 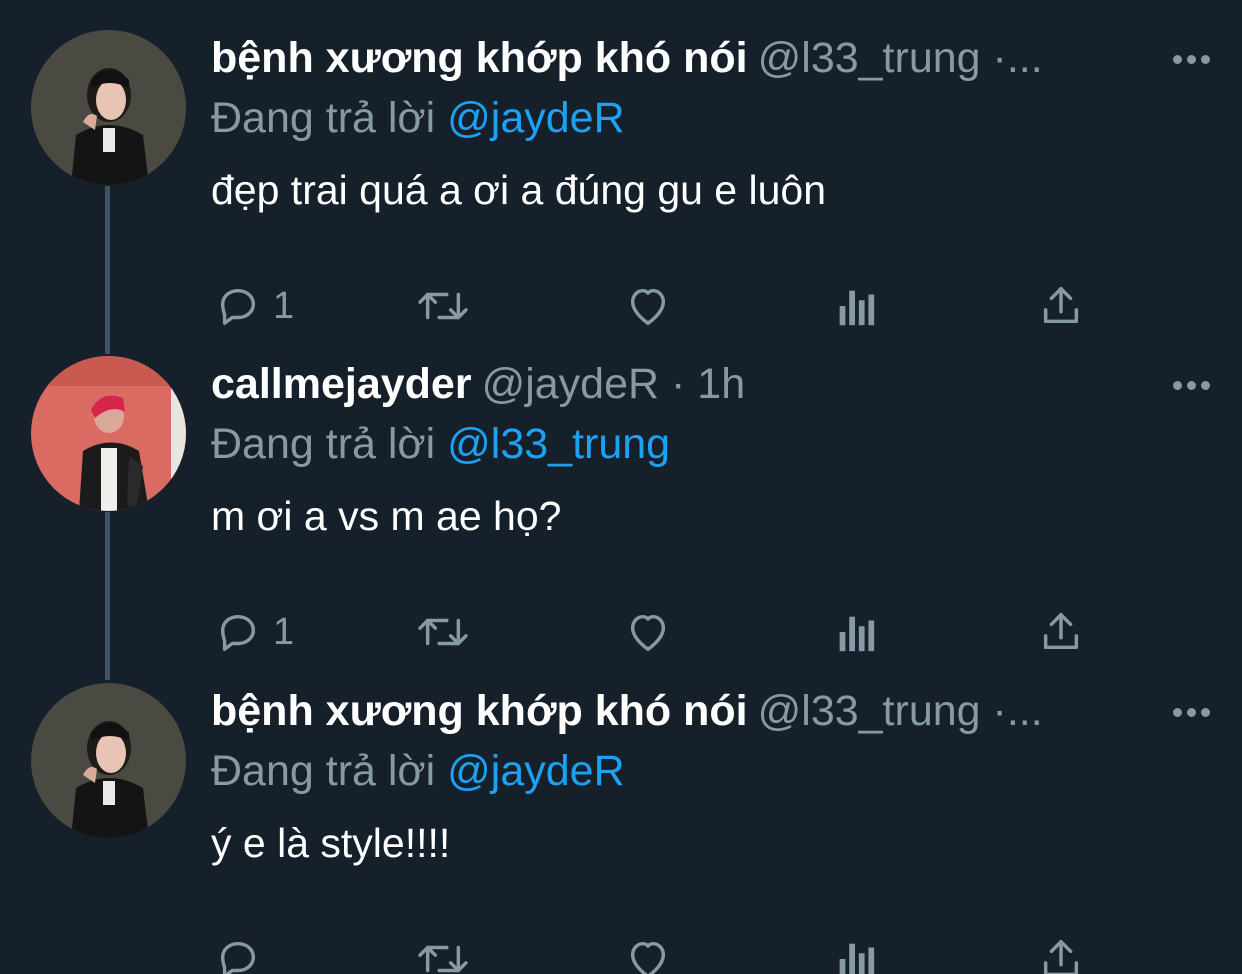 I want to click on tweet-text: m ơi a vs m ae họ?, so click(x=386, y=516).